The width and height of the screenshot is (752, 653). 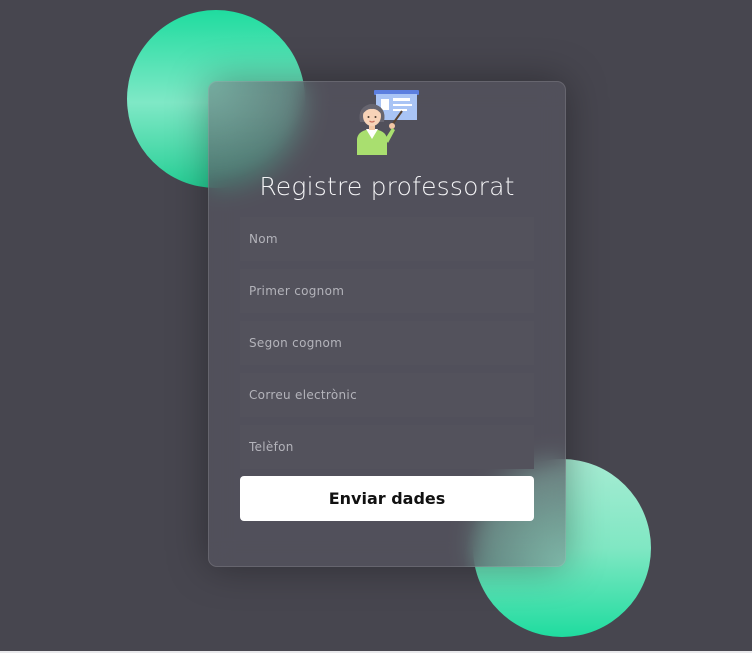 I want to click on submit-button: Enviar dades, so click(x=387, y=498).